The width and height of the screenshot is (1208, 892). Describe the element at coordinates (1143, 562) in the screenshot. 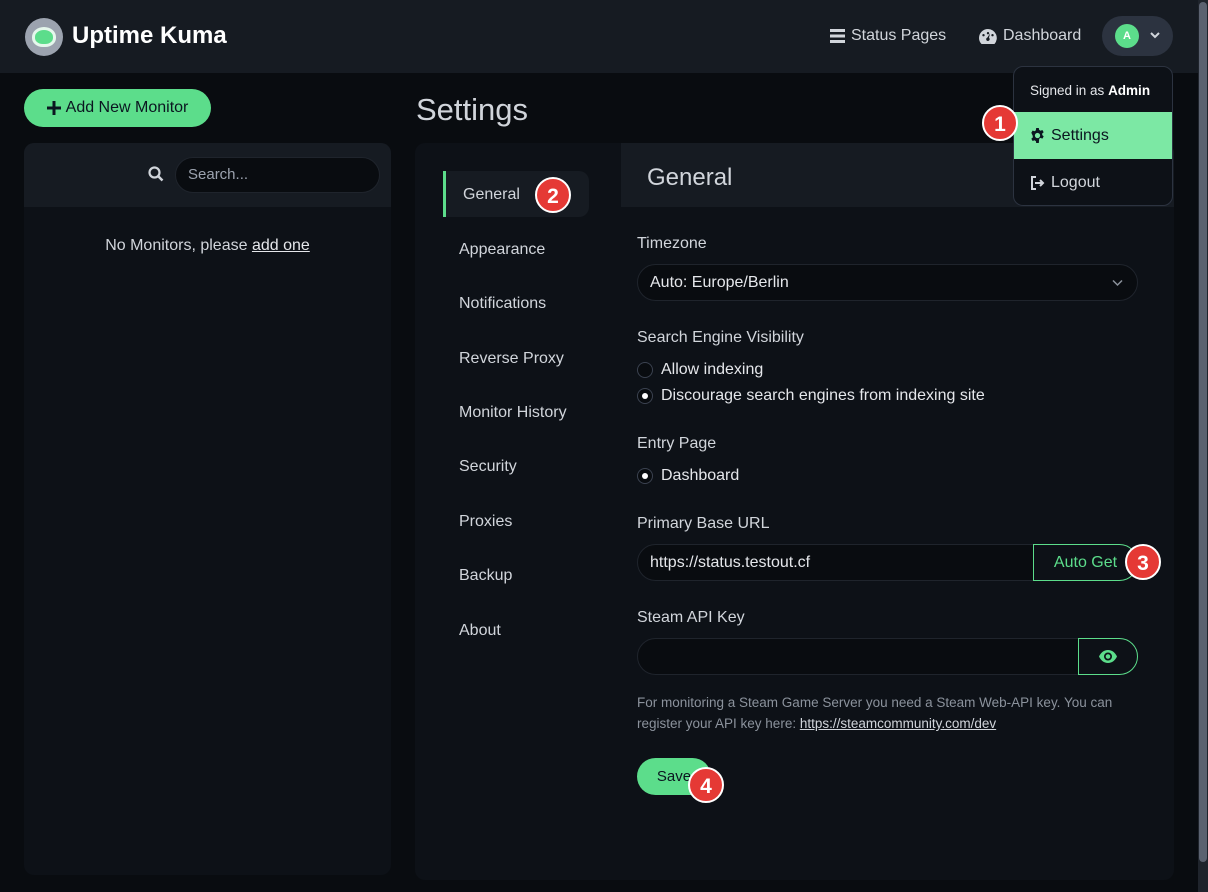

I see `step-badge-3: 3` at that location.